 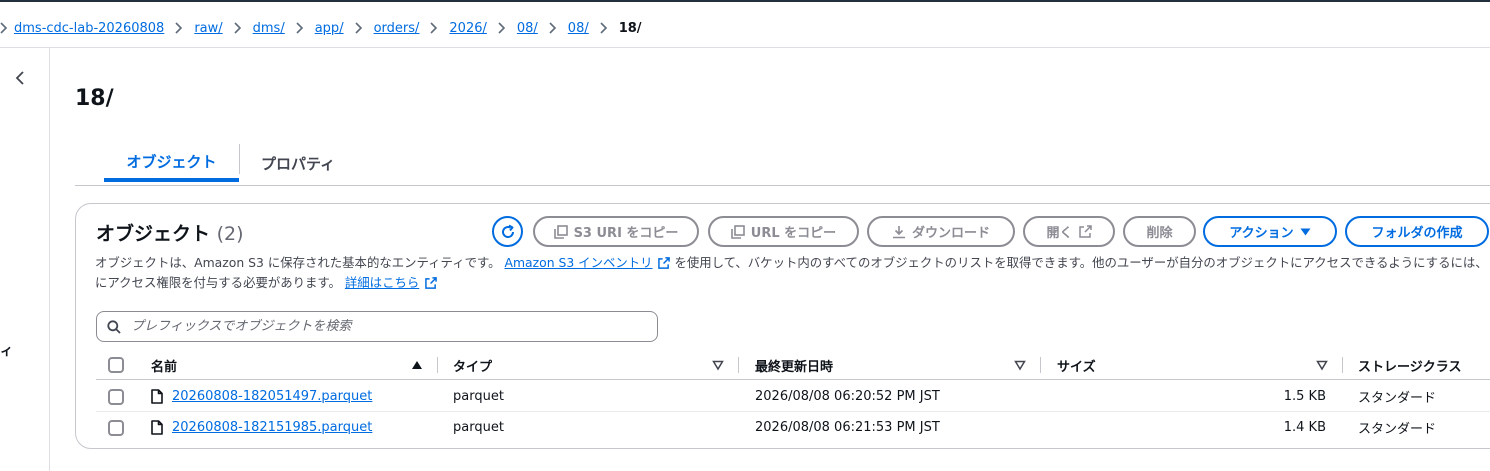 What do you see at coordinates (793, 233) in the screenshot?
I see `copy-url-label: URL をコピー` at bounding box center [793, 233].